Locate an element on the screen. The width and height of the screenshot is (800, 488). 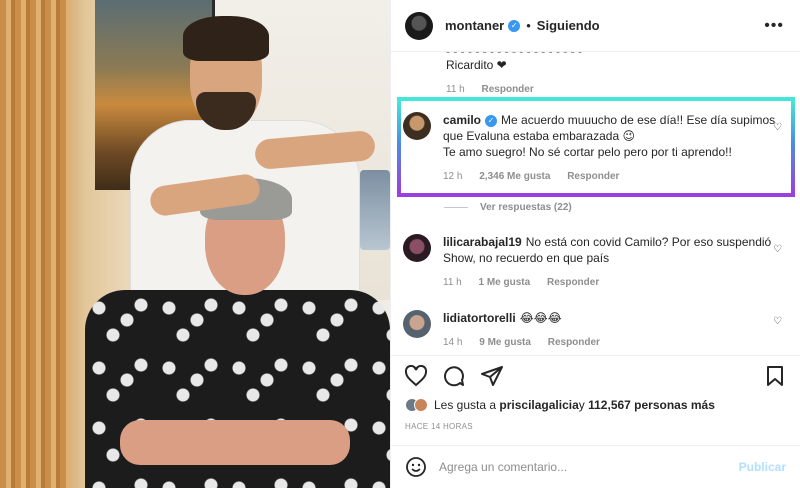
previous-comment-meta: 11 h Responder is located at coordinates (490, 89).